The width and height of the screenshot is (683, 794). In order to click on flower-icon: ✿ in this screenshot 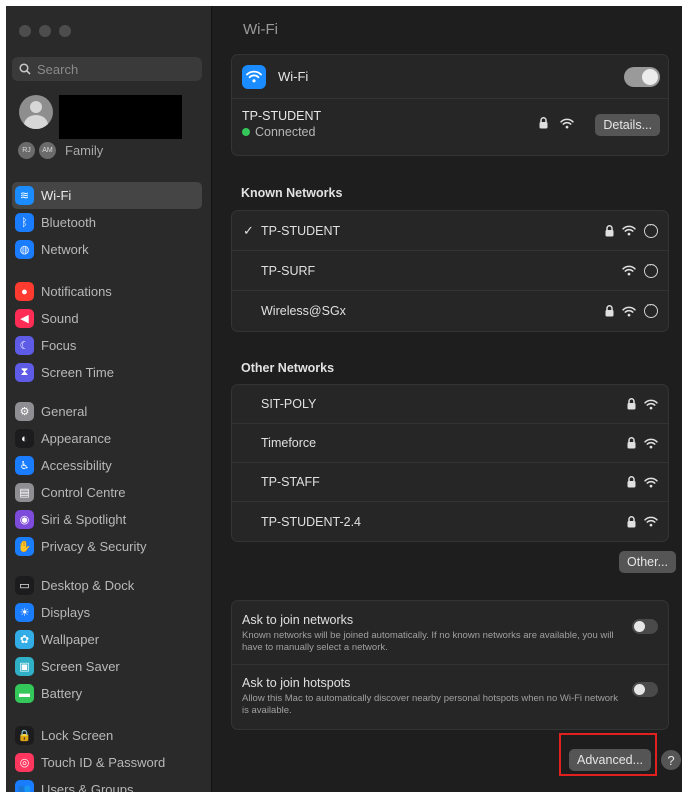, I will do `click(24, 639)`.